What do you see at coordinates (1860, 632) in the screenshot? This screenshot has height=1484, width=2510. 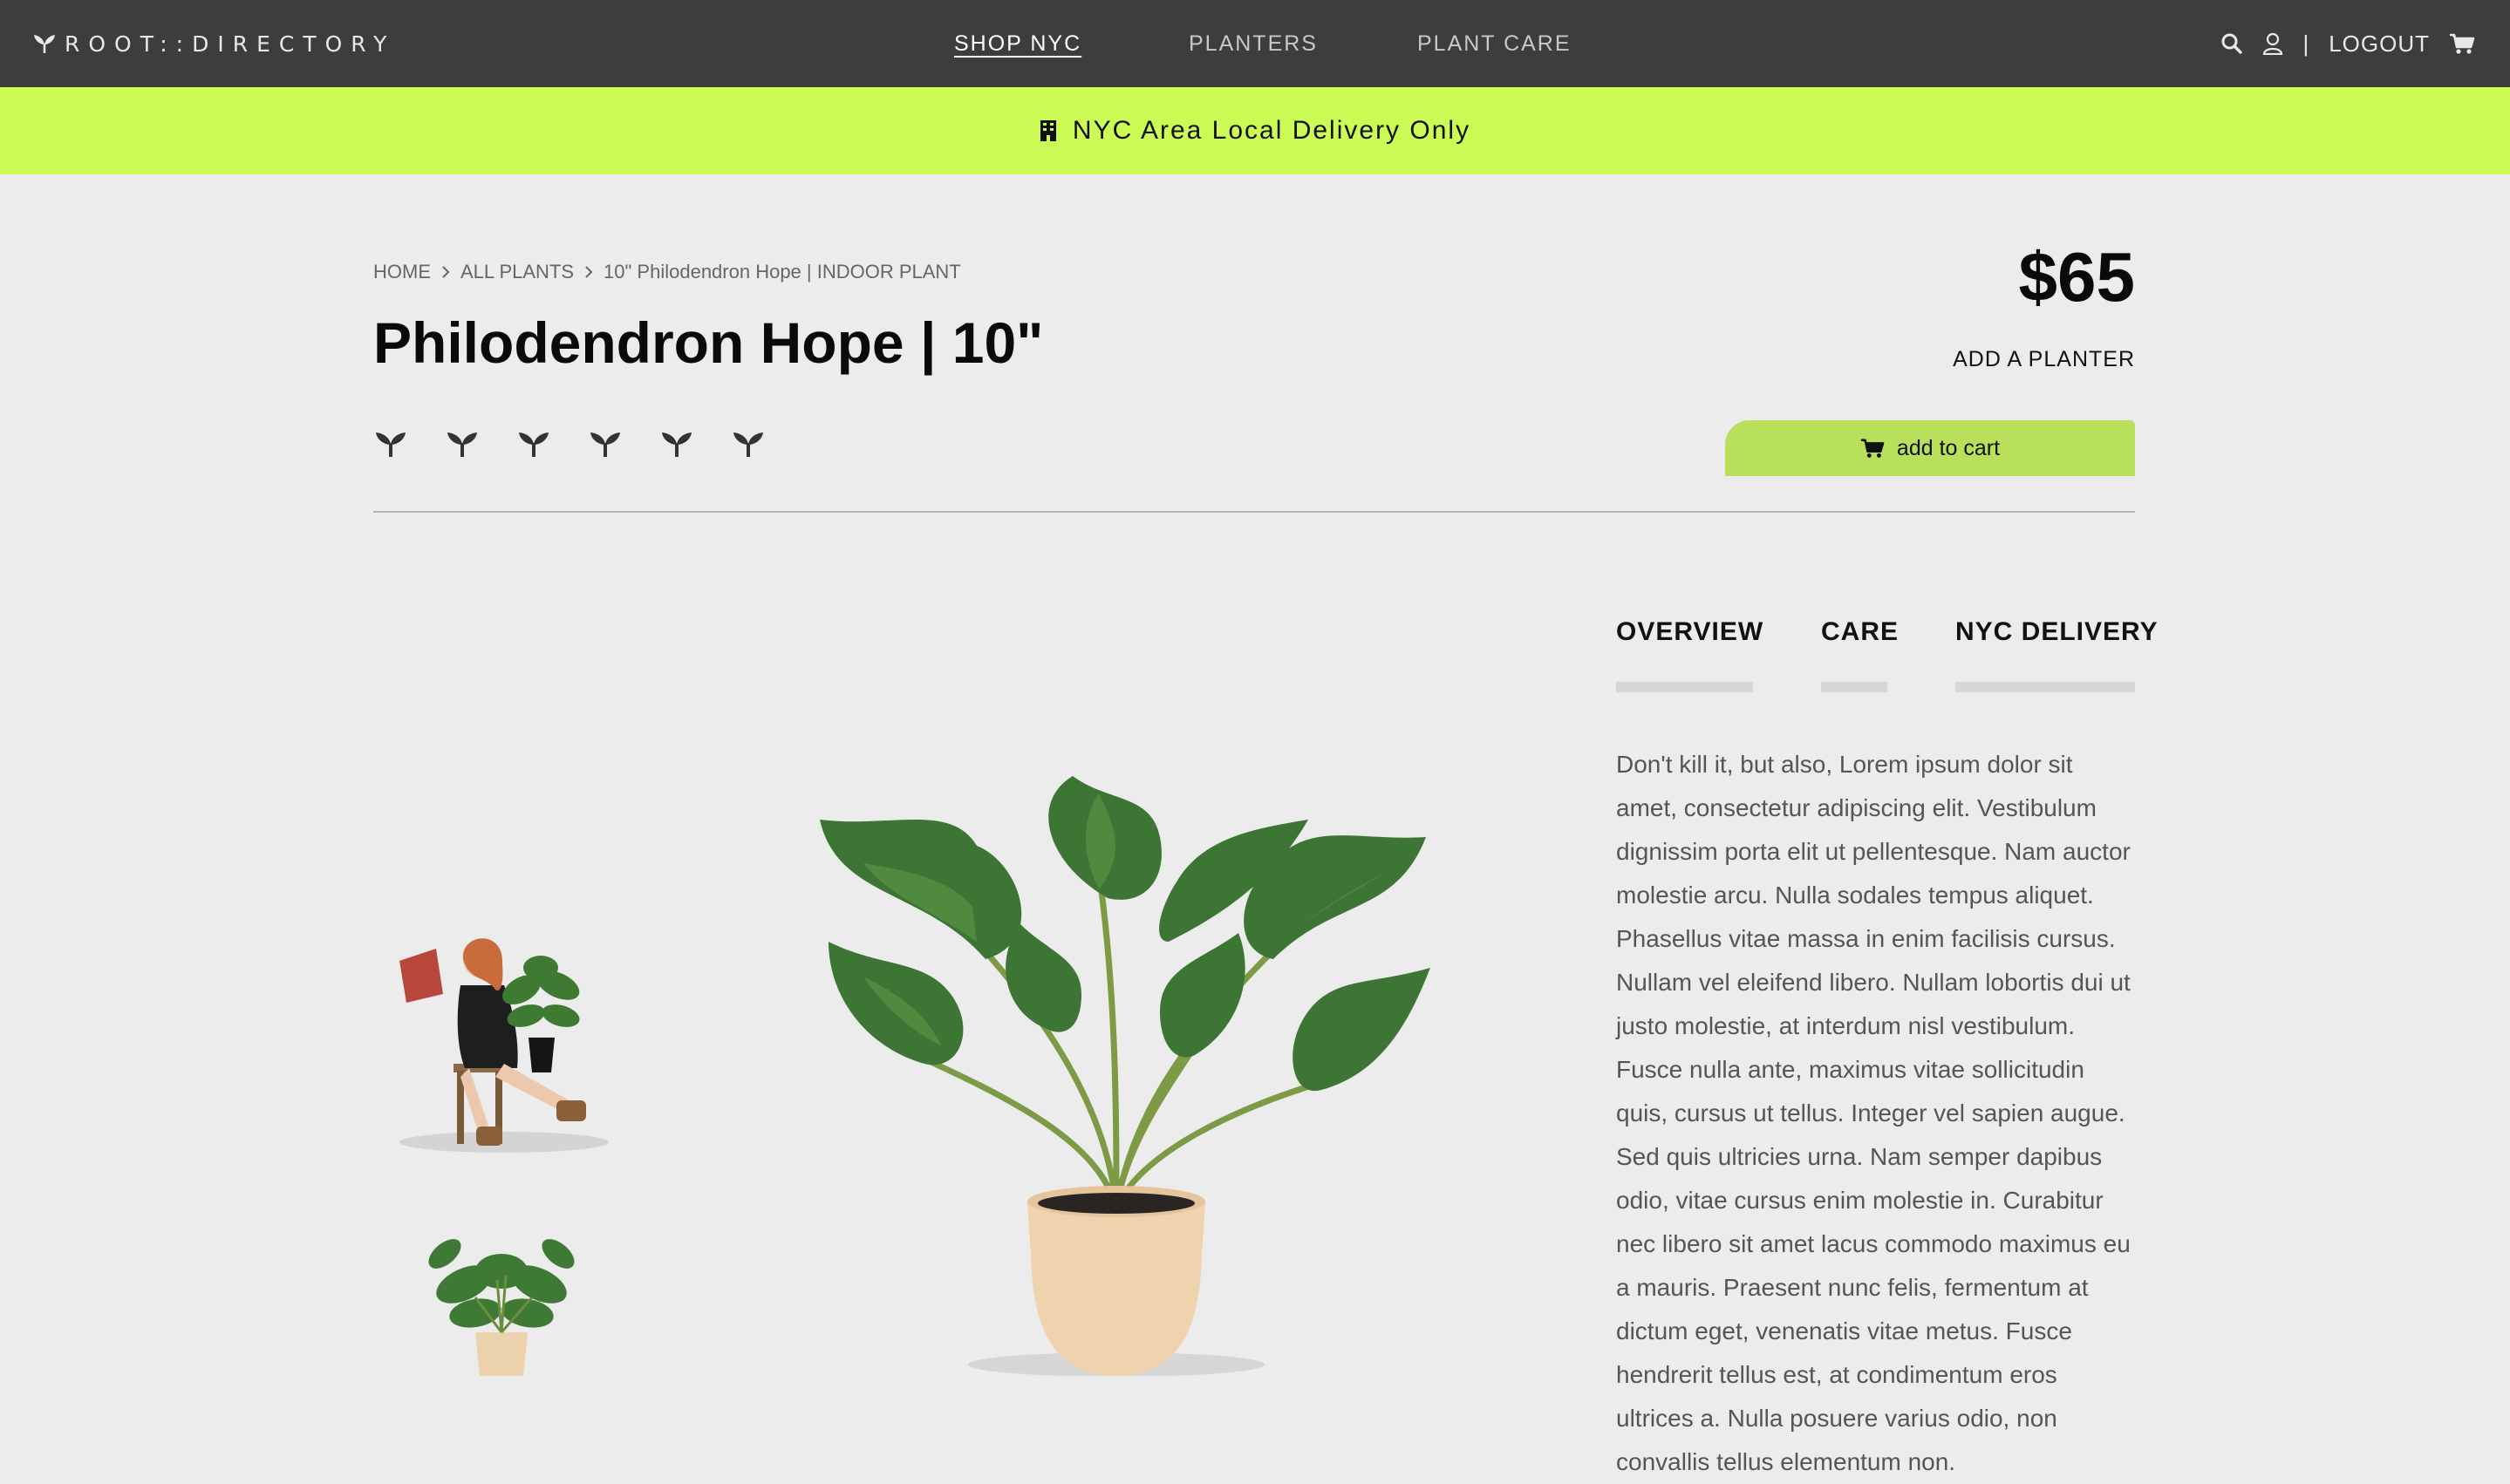 I see `tab-care: CARE` at bounding box center [1860, 632].